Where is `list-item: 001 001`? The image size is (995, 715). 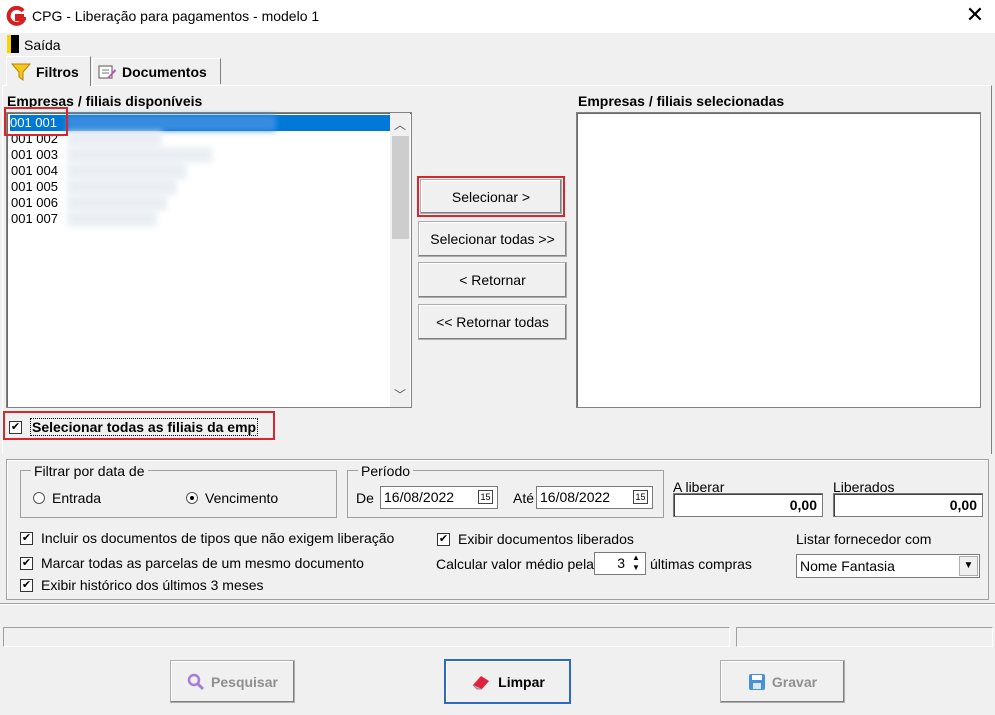
list-item: 001 001 is located at coordinates (201, 123).